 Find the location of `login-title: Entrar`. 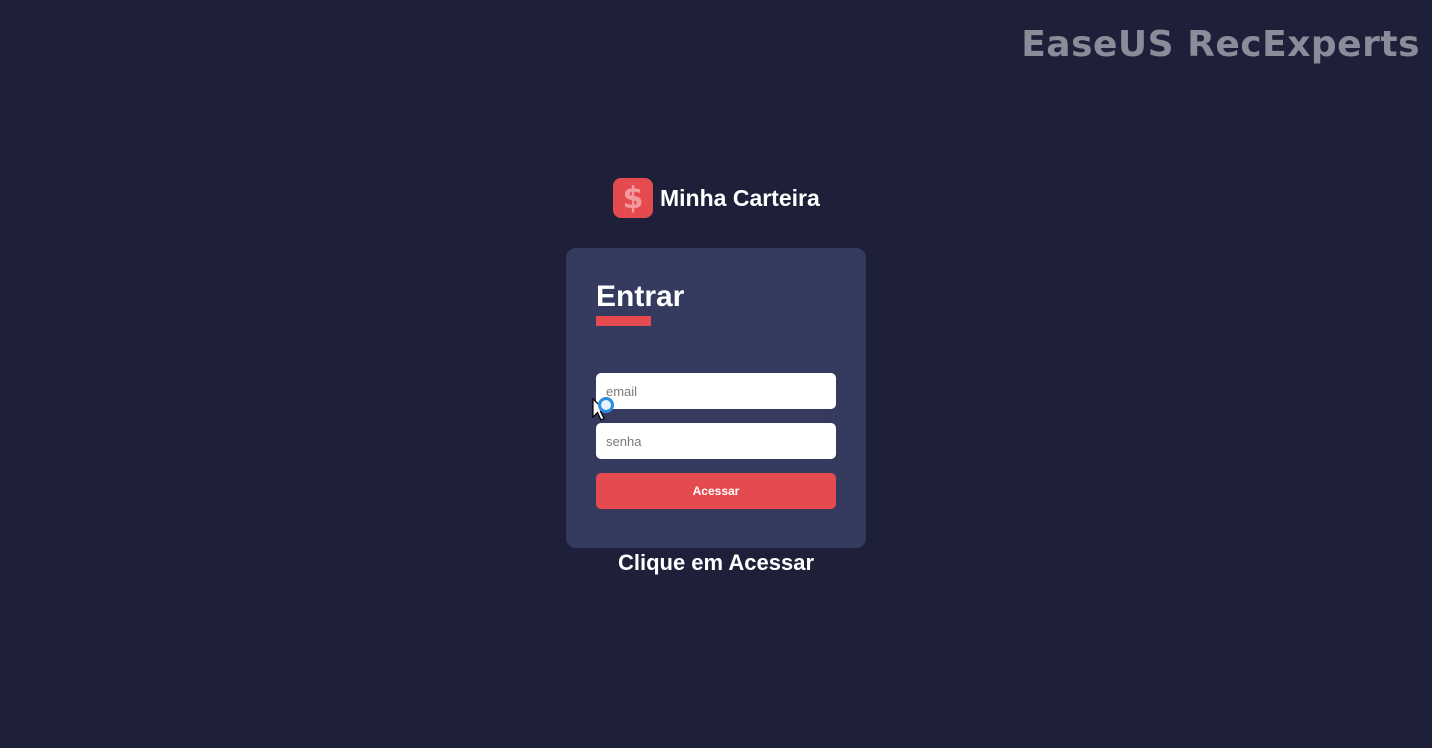

login-title: Entrar is located at coordinates (640, 296).